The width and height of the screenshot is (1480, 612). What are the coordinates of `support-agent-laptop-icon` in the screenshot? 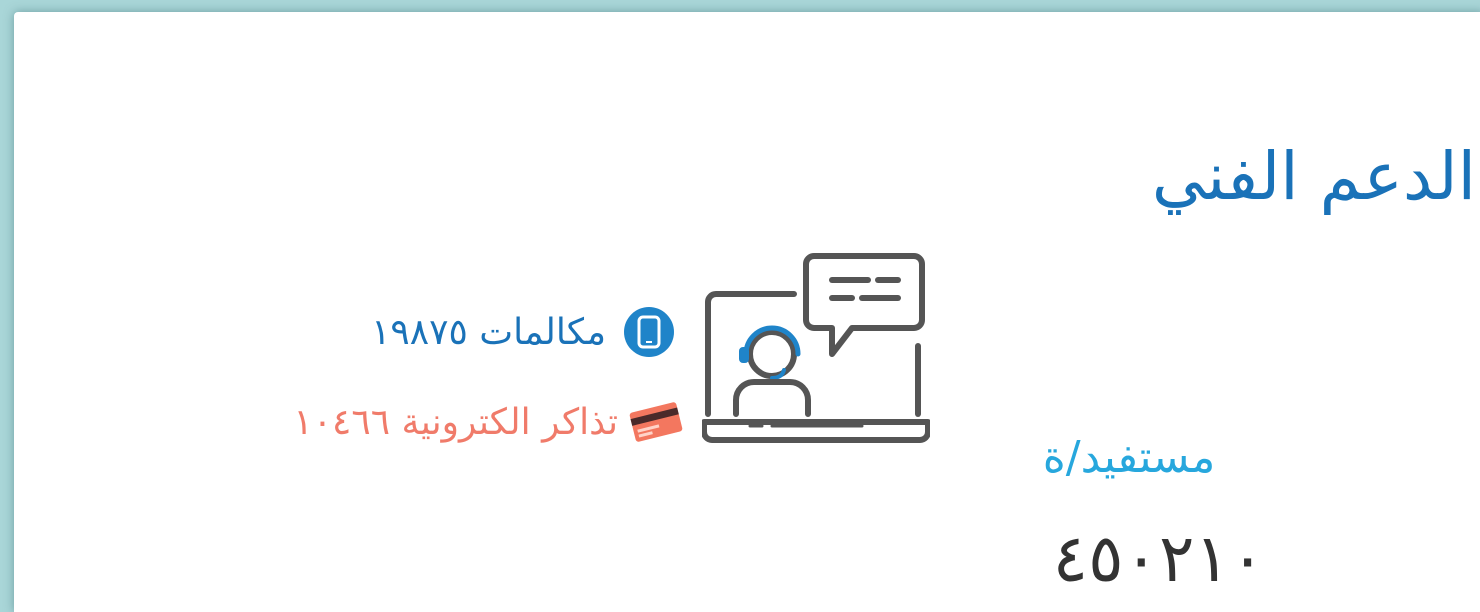 It's located at (816, 350).